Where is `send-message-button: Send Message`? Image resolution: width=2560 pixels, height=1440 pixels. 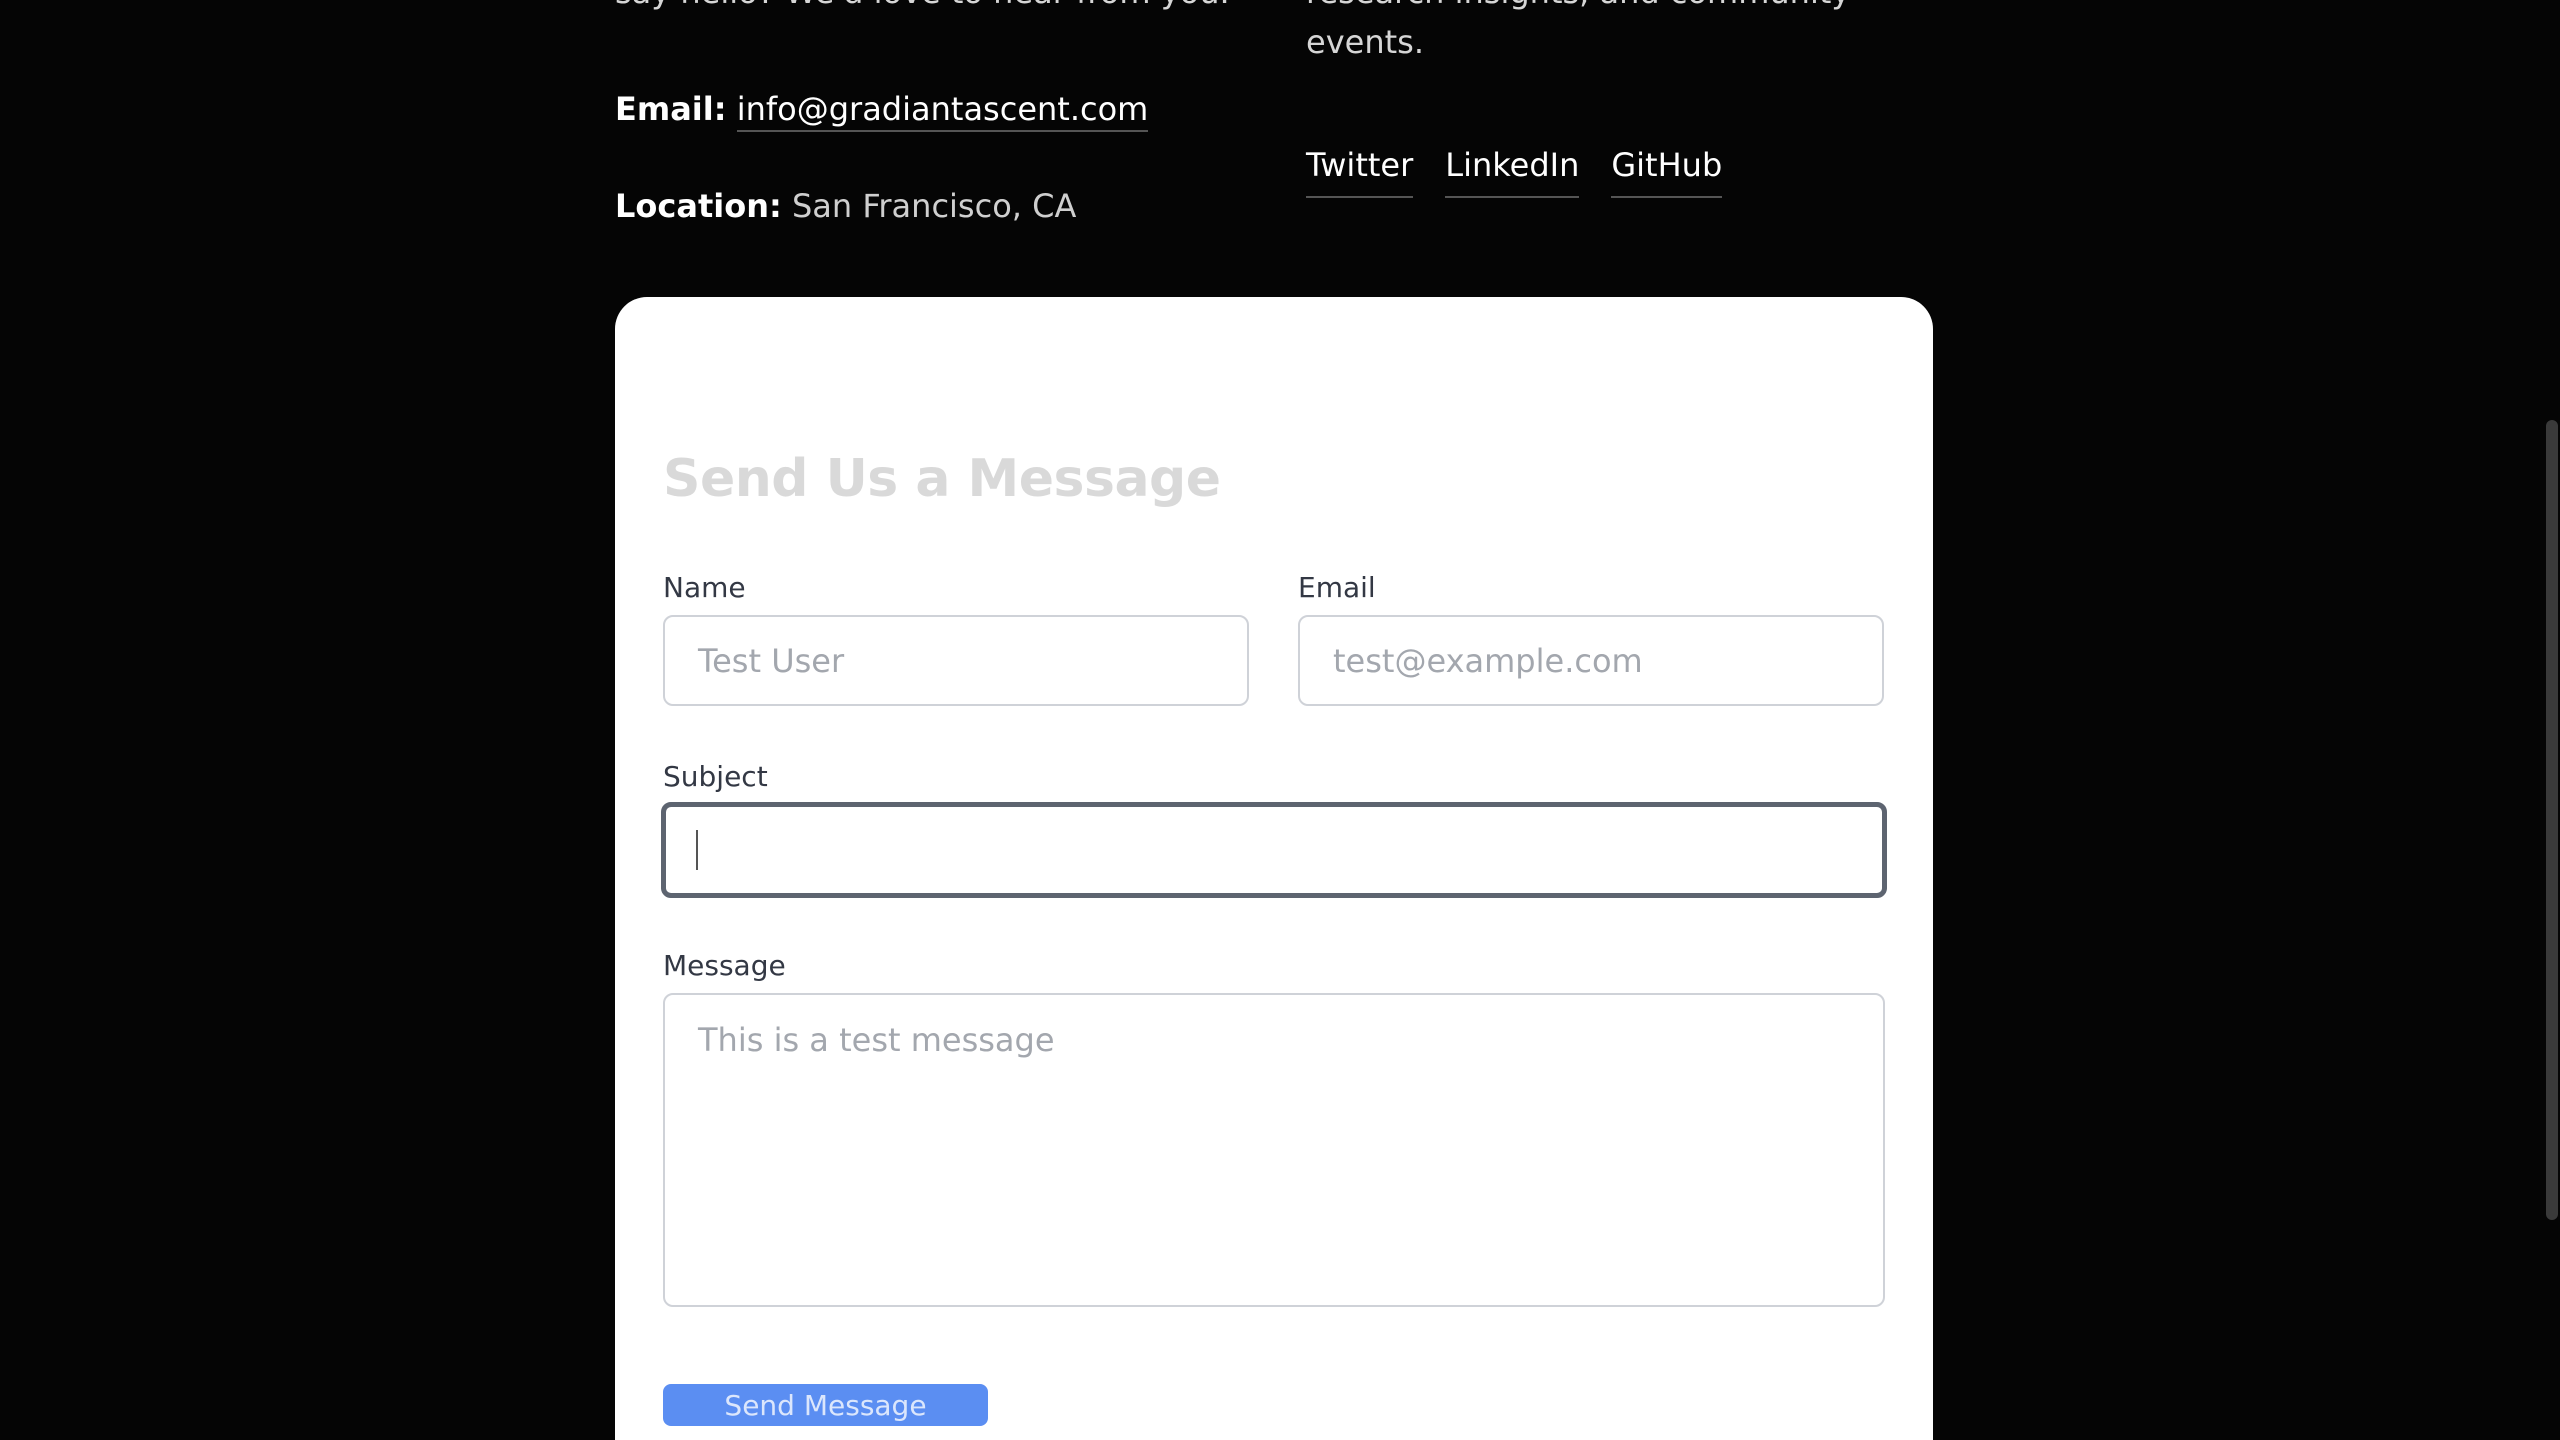 send-message-button: Send Message is located at coordinates (825, 1405).